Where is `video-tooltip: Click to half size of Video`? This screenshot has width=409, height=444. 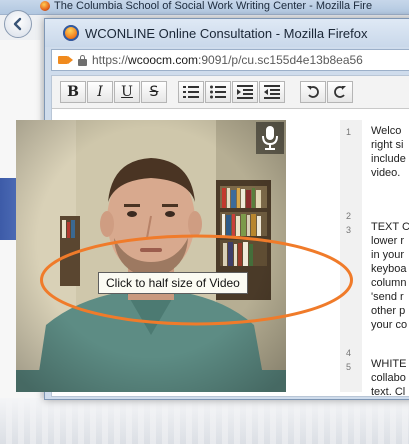 video-tooltip: Click to half size of Video is located at coordinates (173, 283).